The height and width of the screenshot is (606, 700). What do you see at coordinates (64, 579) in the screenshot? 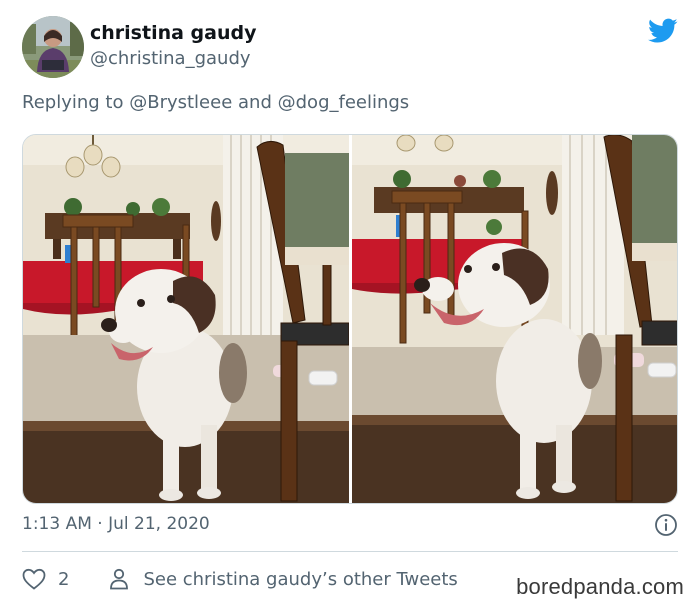
I see `like-count: 2` at bounding box center [64, 579].